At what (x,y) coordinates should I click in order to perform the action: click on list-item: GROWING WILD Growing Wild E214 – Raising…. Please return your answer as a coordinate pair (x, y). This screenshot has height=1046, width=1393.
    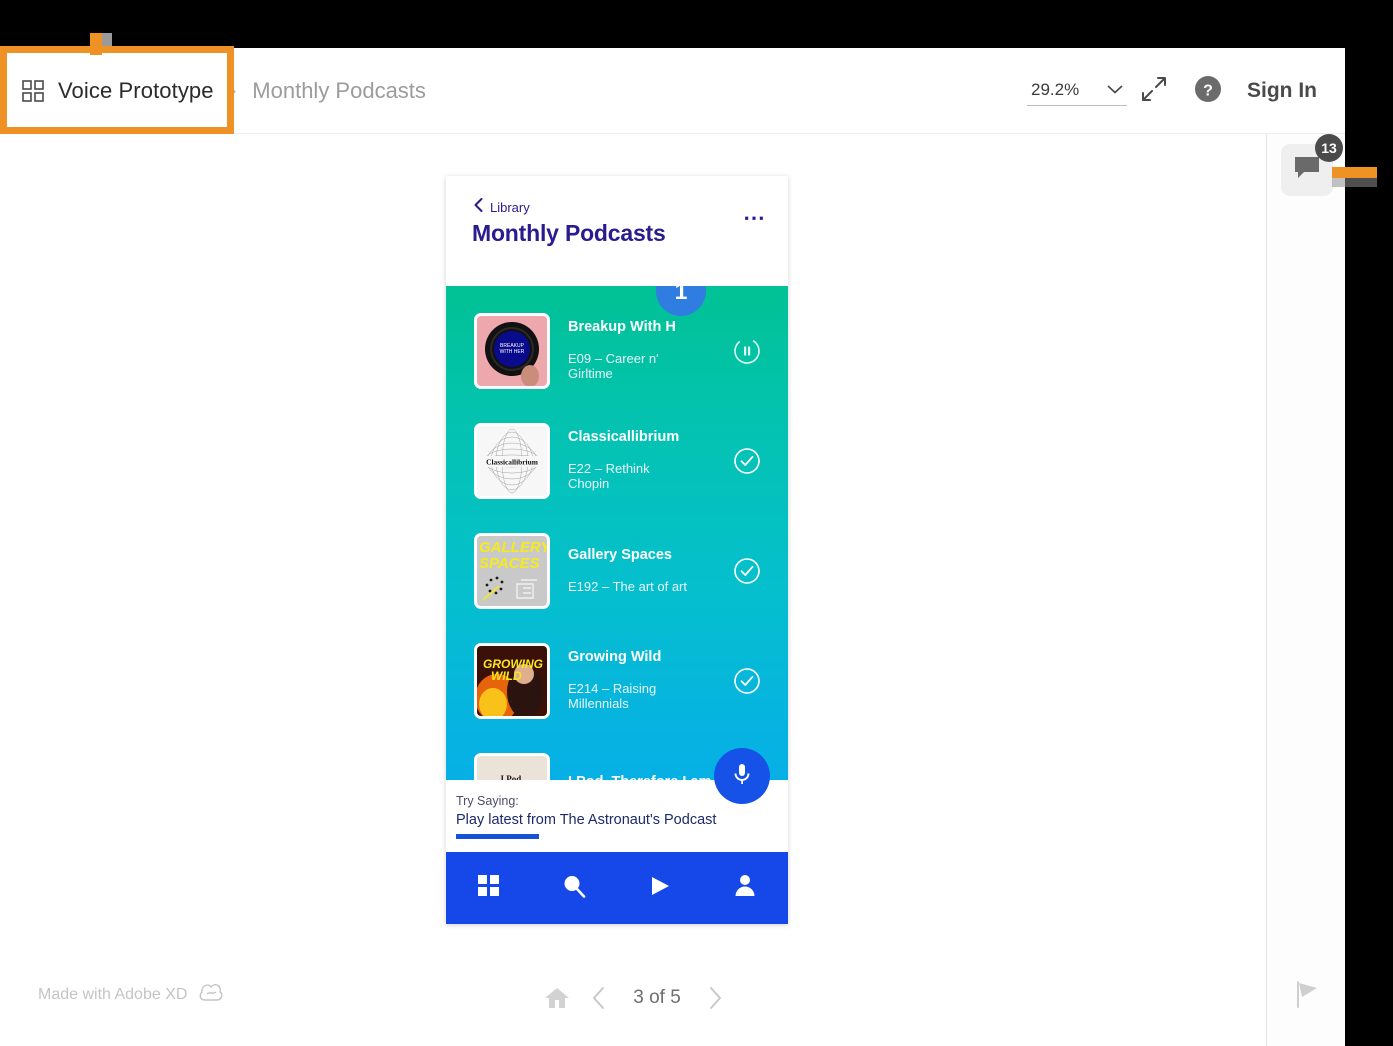
    Looking at the image, I should click on (617, 681).